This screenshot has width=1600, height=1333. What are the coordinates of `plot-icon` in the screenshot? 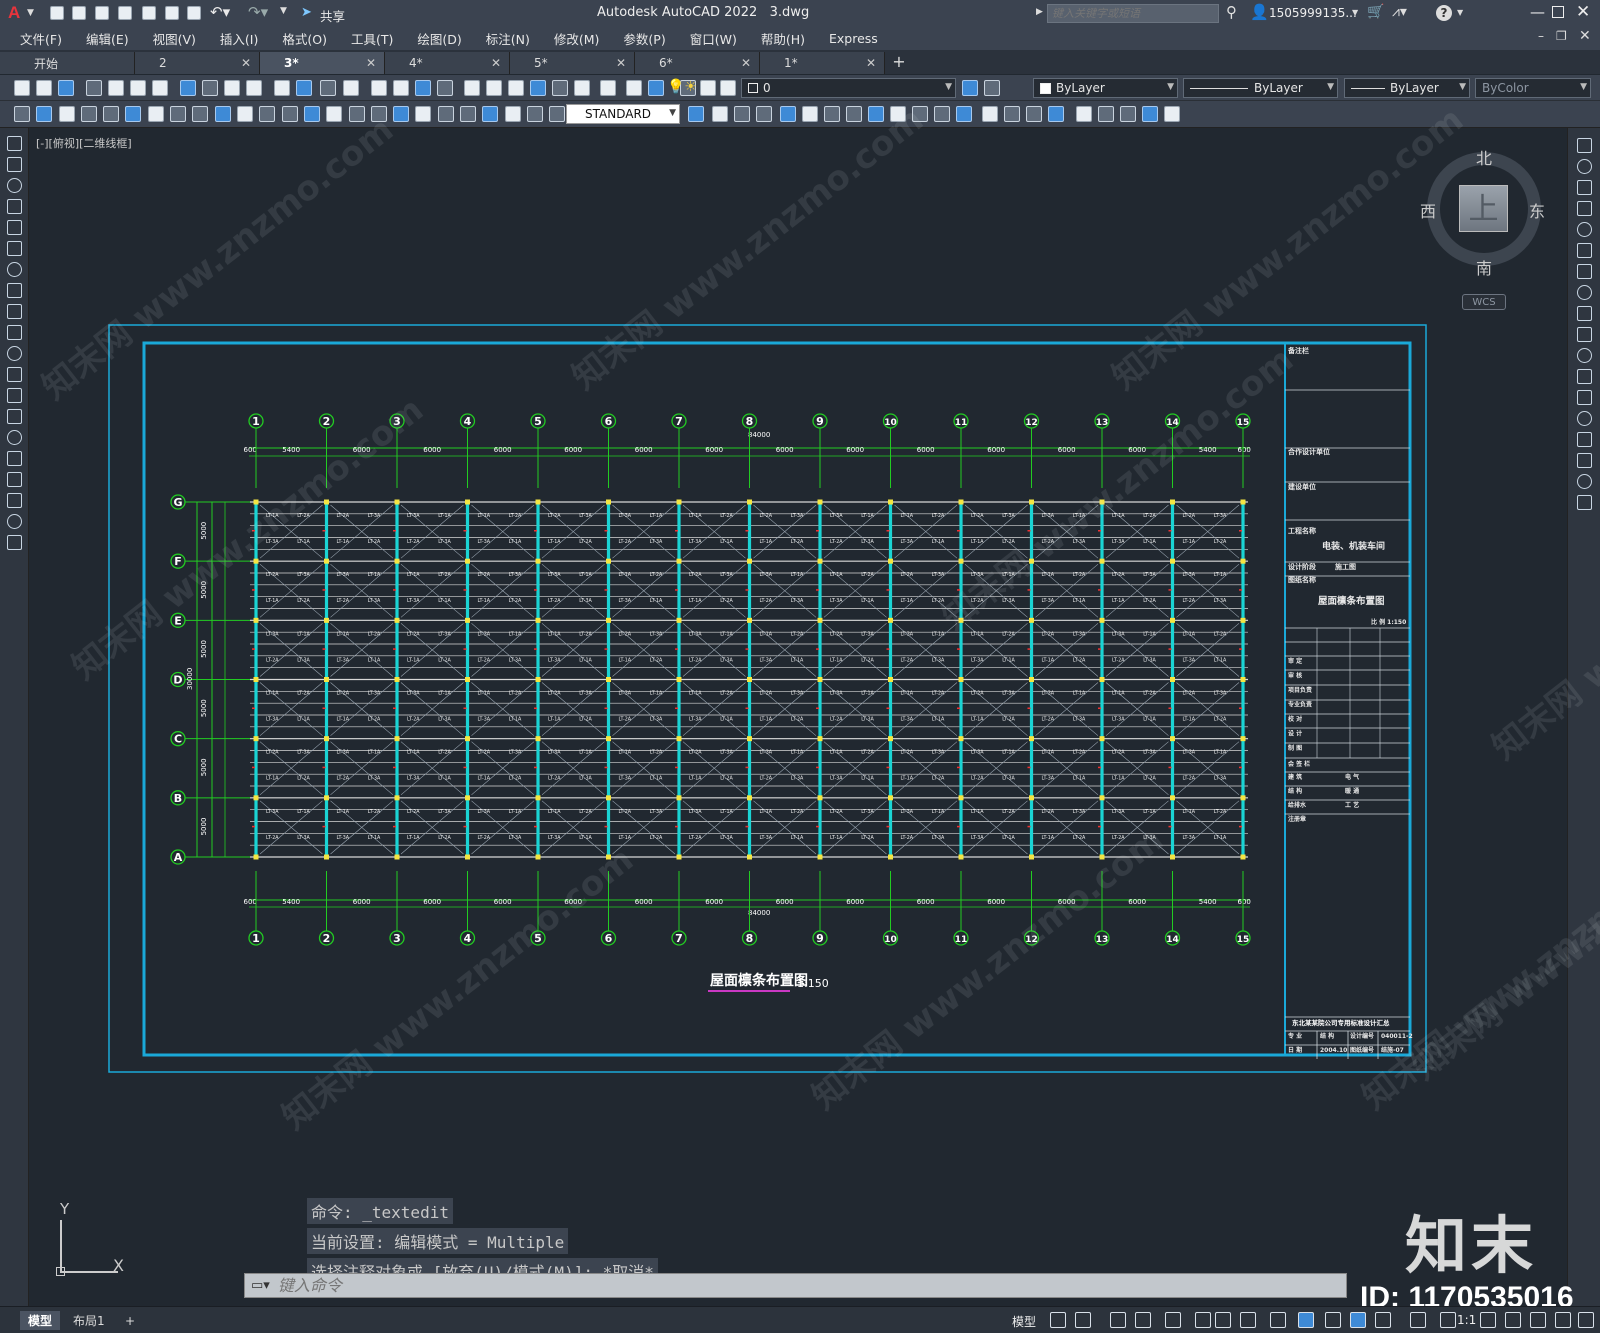 It's located at (194, 13).